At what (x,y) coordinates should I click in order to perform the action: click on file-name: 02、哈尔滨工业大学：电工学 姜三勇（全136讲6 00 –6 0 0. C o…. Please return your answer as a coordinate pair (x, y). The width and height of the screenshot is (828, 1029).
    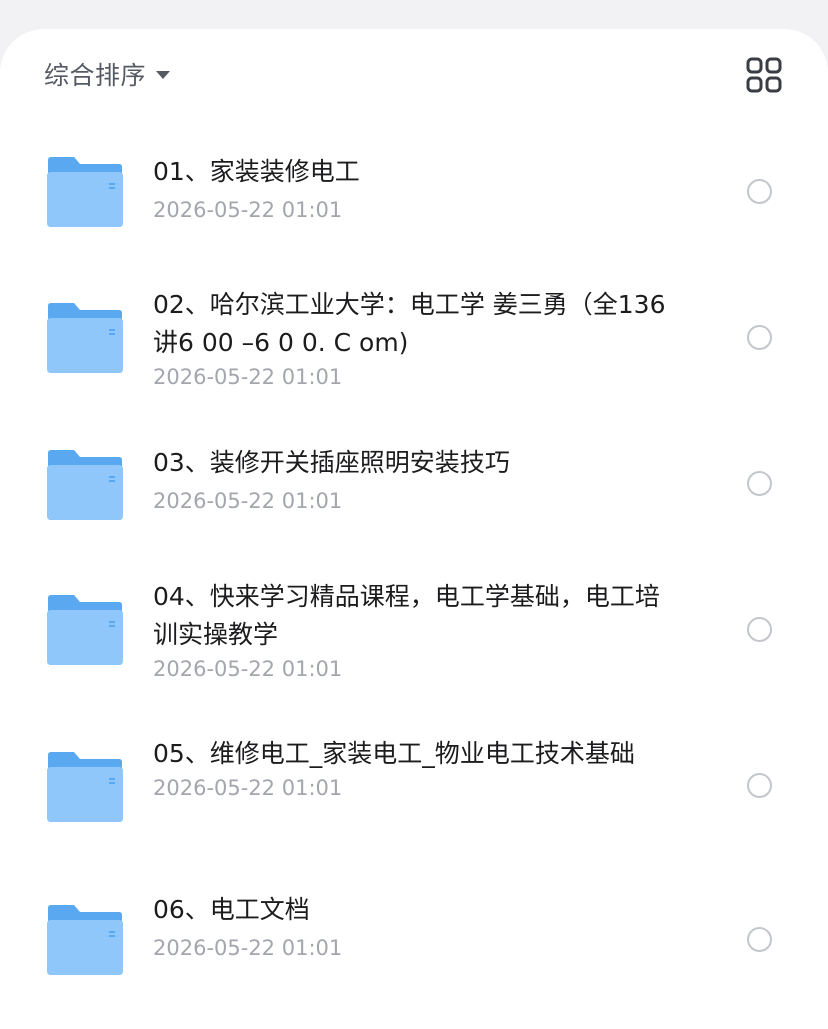
    Looking at the image, I should click on (409, 323).